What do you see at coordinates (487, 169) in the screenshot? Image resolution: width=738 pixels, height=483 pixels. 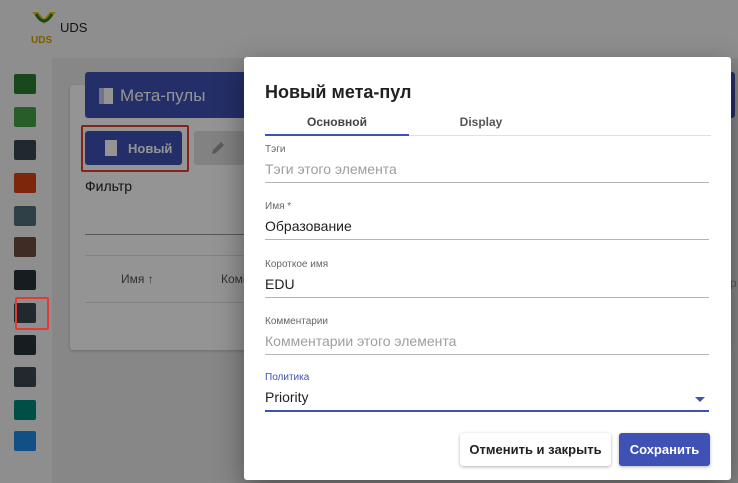 I see `tags-input` at bounding box center [487, 169].